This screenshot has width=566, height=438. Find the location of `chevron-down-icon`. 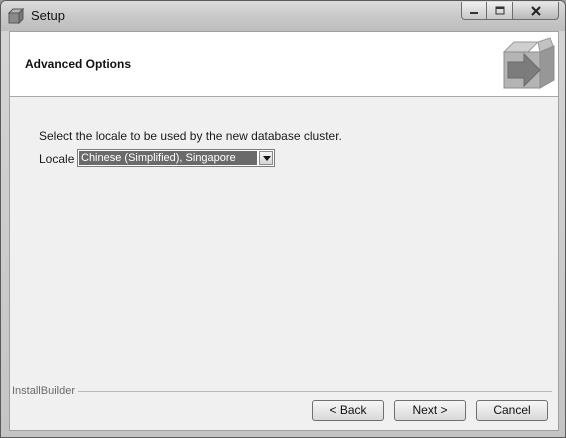

chevron-down-icon is located at coordinates (266, 158).